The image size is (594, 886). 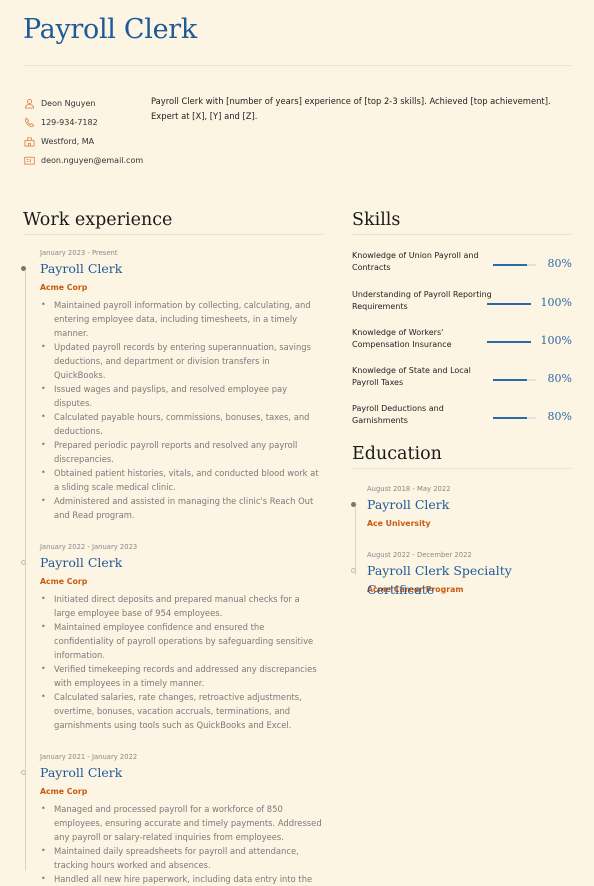 What do you see at coordinates (439, 580) in the screenshot?
I see `education-title: Payroll Clerk Specialty Certificate` at bounding box center [439, 580].